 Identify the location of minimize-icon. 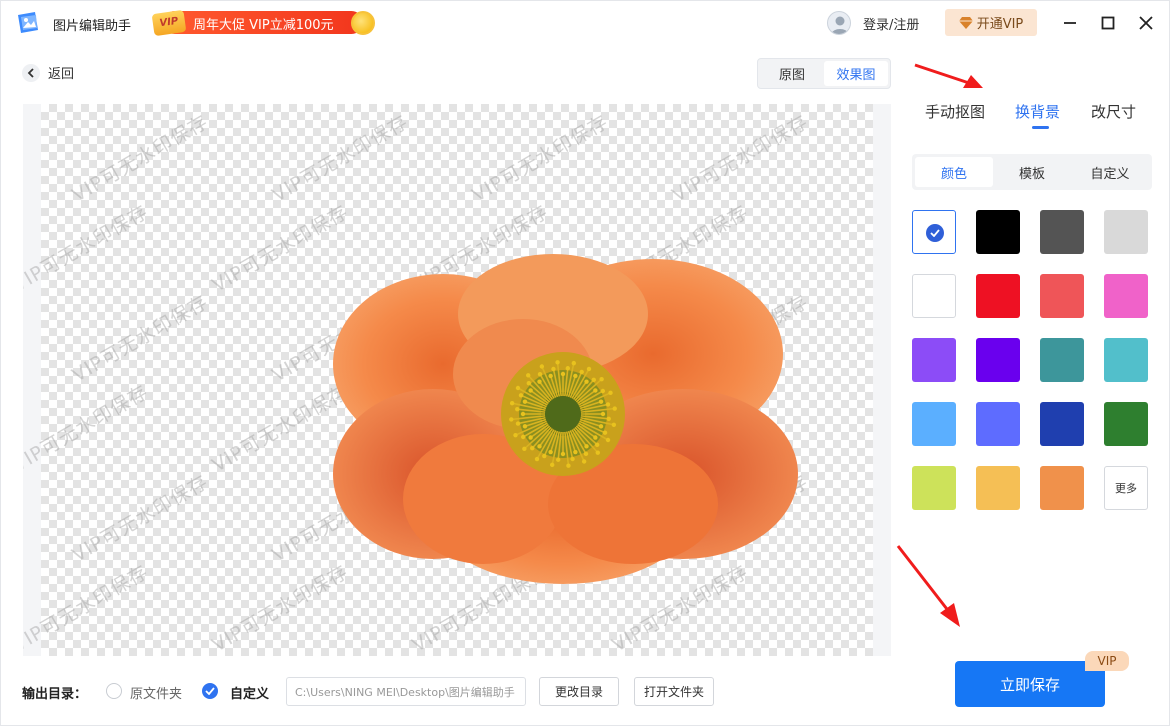
(1070, 23).